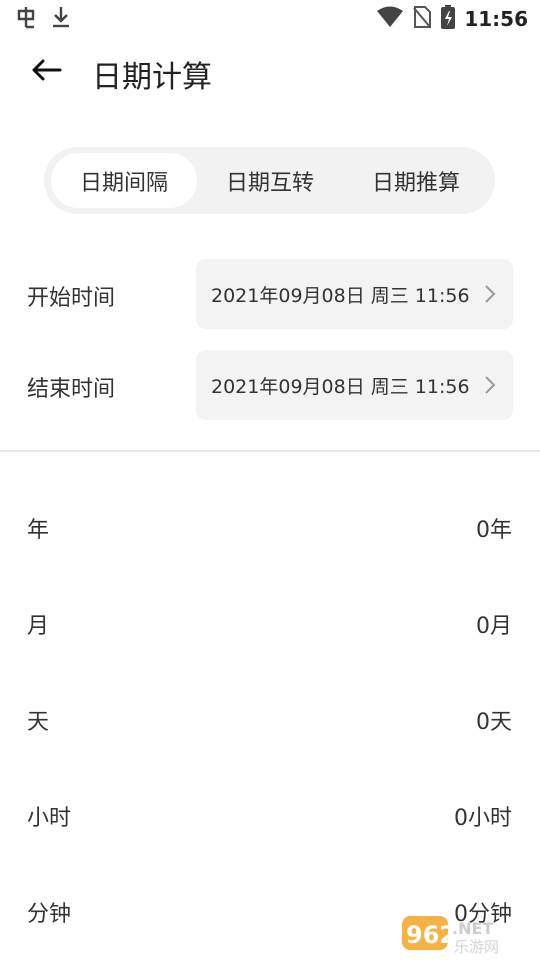  I want to click on result-value-month: 0月, so click(494, 626).